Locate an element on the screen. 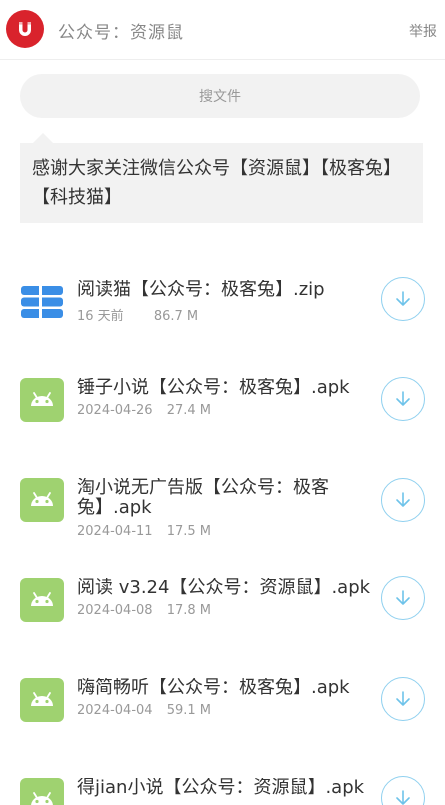 This screenshot has width=445, height=805. file-row: 嗨简畅听【公众号：极客兔】.apk 2024-04-04 59.1 M is located at coordinates (222, 701).